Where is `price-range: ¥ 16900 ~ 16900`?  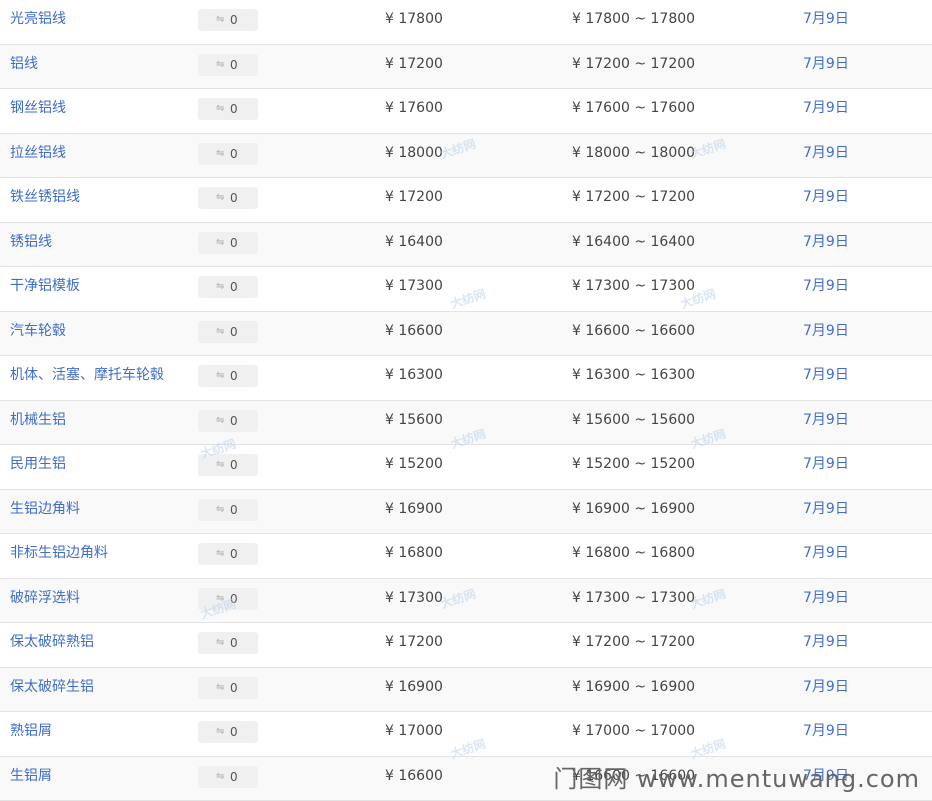 price-range: ¥ 16900 ~ 16900 is located at coordinates (633, 509).